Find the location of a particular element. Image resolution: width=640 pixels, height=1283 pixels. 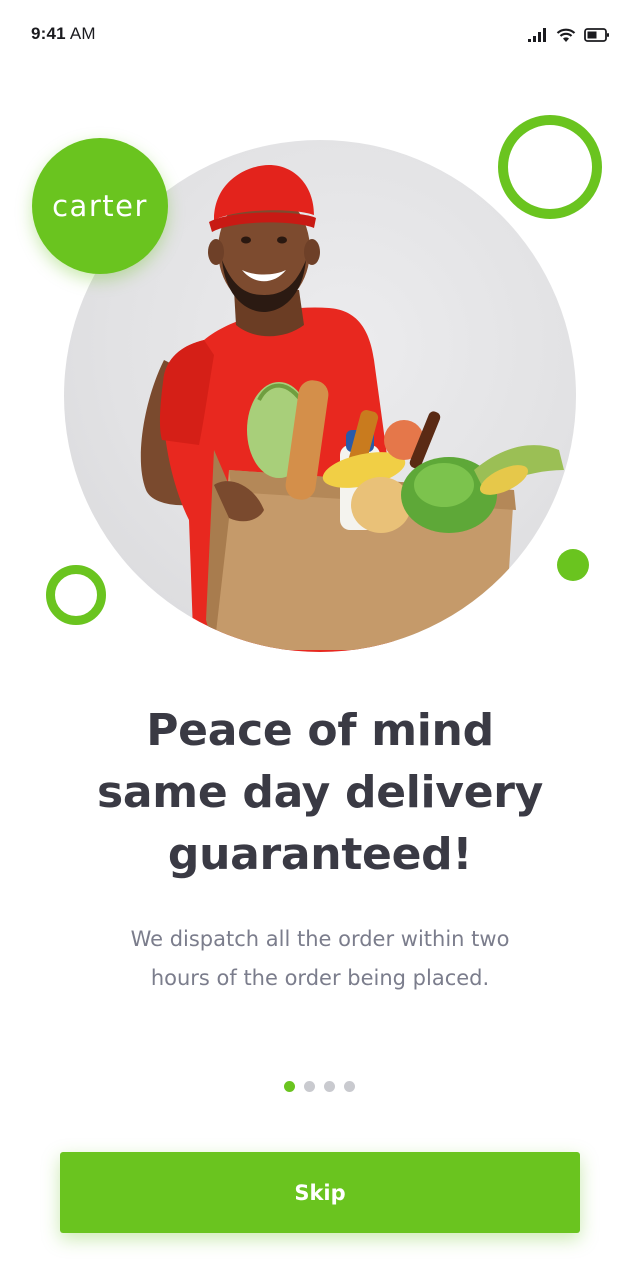

carter-logo: carter is located at coordinates (100, 206).